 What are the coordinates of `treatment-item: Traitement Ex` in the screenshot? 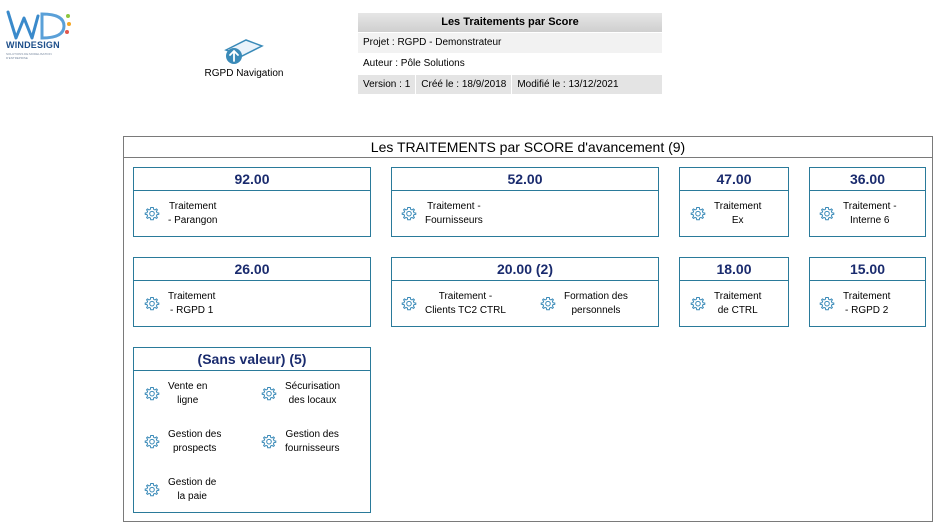 It's located at (725, 214).